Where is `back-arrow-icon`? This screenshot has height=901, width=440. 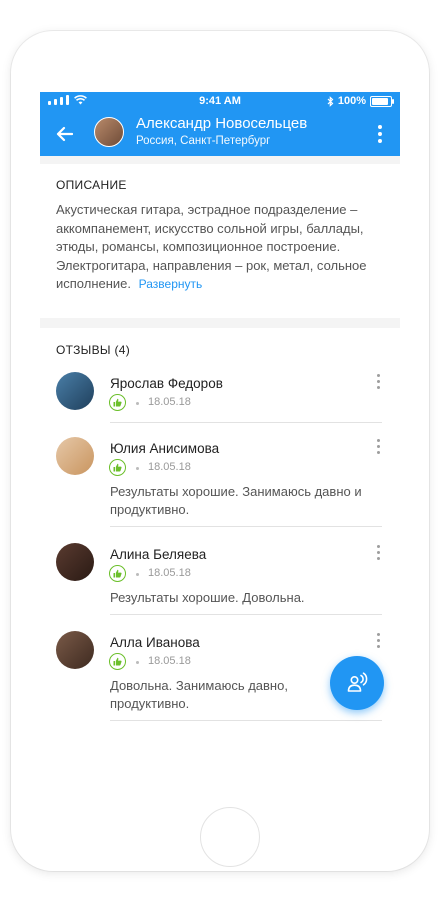 back-arrow-icon is located at coordinates (64, 134).